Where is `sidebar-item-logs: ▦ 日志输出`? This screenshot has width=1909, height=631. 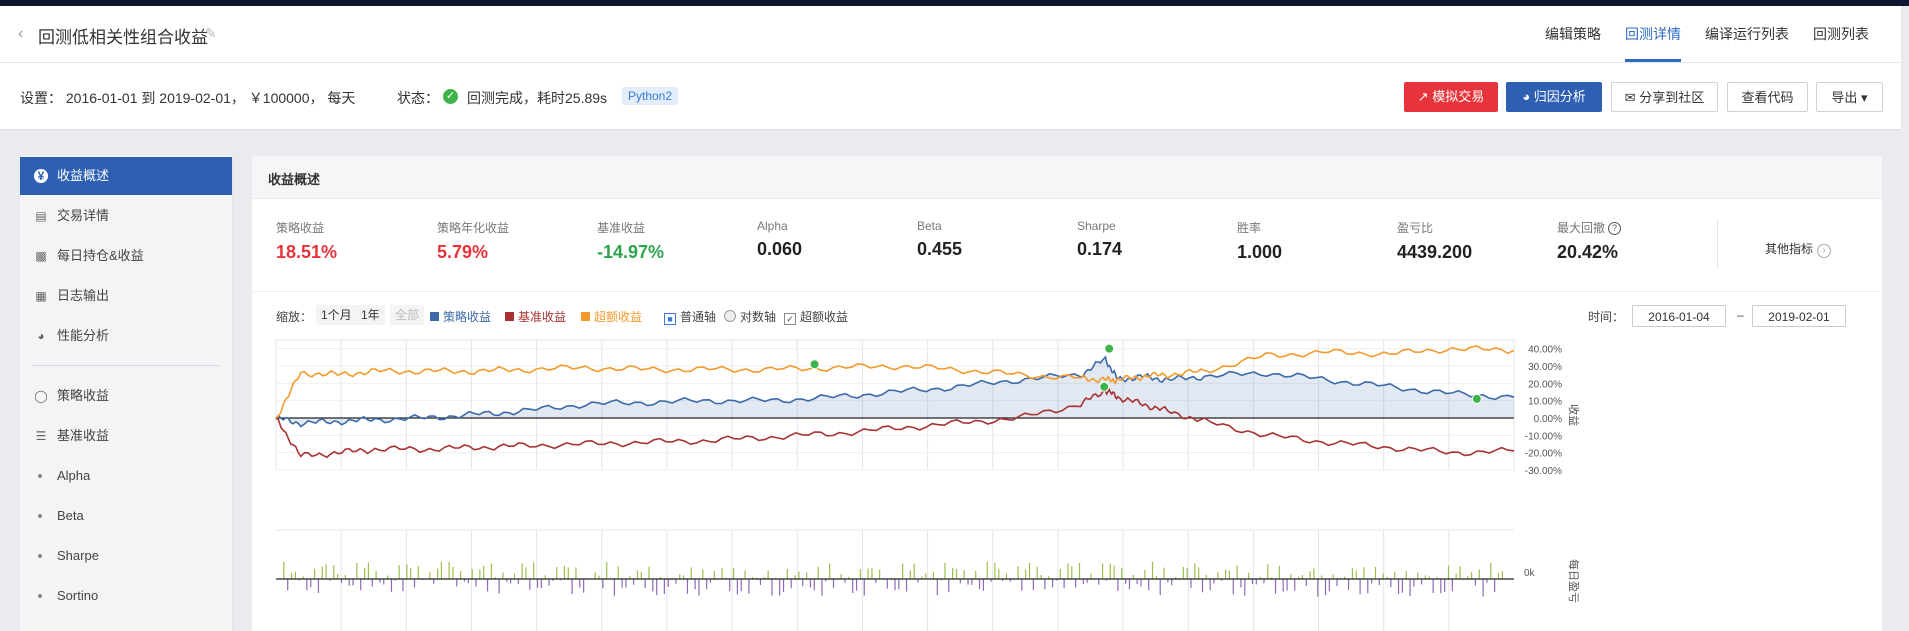
sidebar-item-logs: ▦ 日志输出 is located at coordinates (126, 296).